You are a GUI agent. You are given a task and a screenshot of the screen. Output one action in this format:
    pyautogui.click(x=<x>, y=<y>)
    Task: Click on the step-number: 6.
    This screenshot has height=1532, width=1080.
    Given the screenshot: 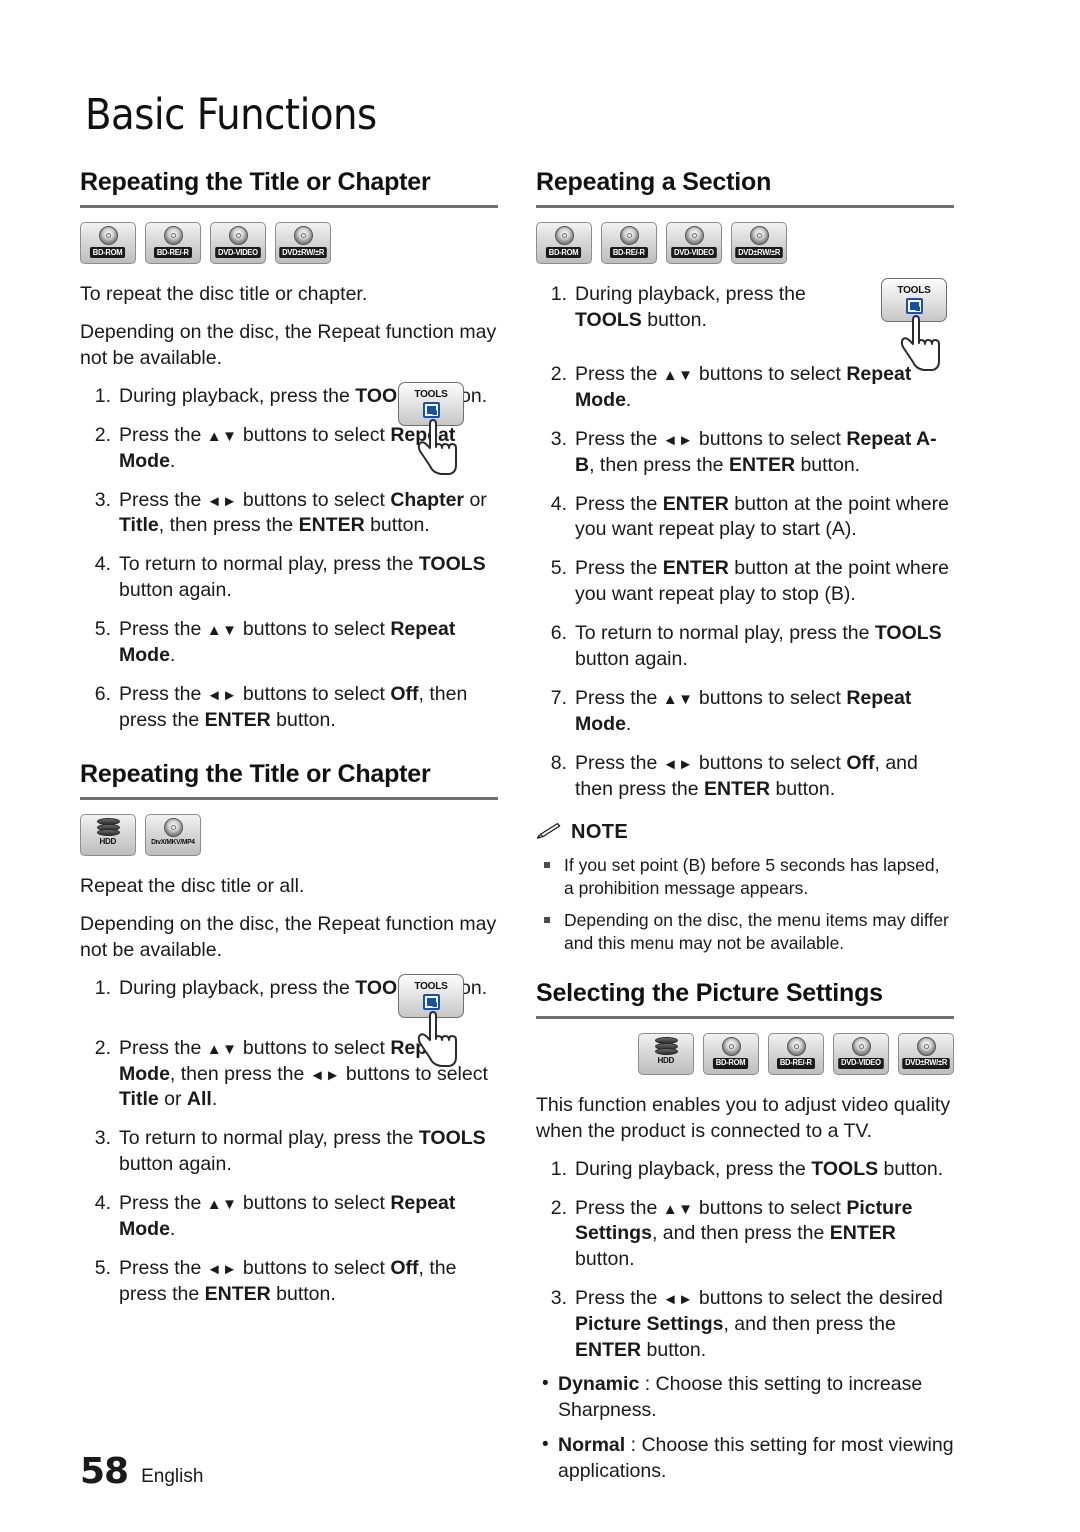 What is the action you would take?
    pyautogui.click(x=102, y=694)
    